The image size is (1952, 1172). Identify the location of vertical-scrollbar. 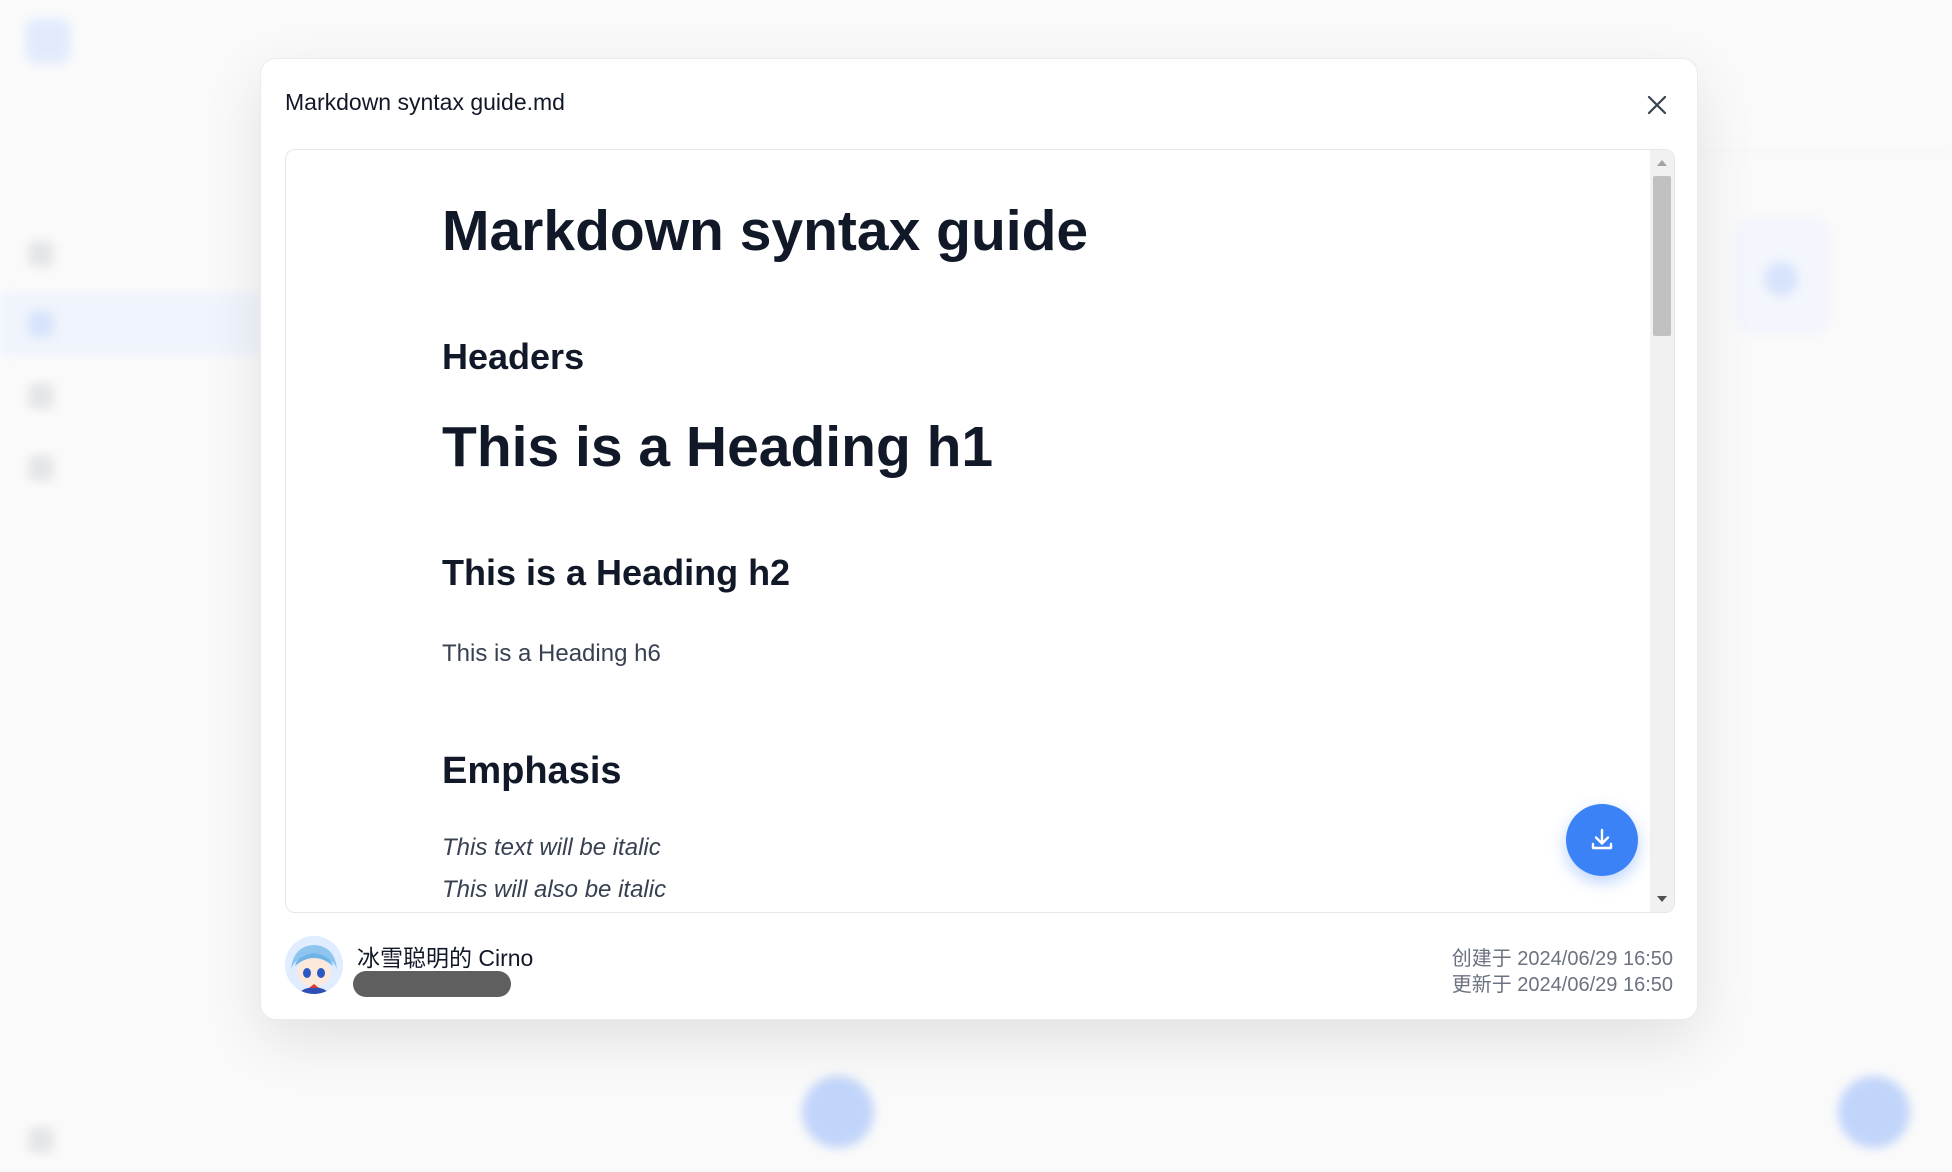
(1662, 531).